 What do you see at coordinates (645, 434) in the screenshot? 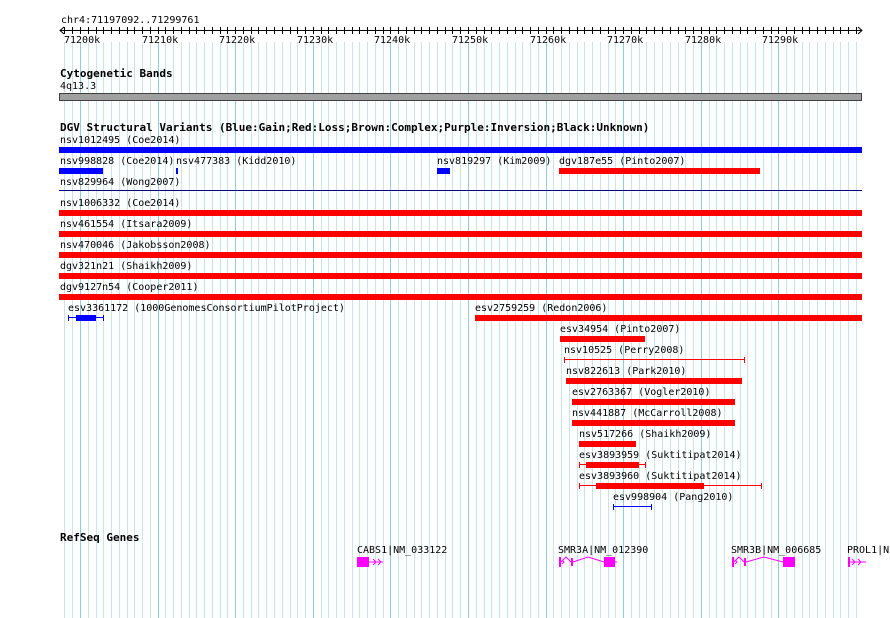
I see `dgv-label: nsv517266 (Shaikh2009)` at bounding box center [645, 434].